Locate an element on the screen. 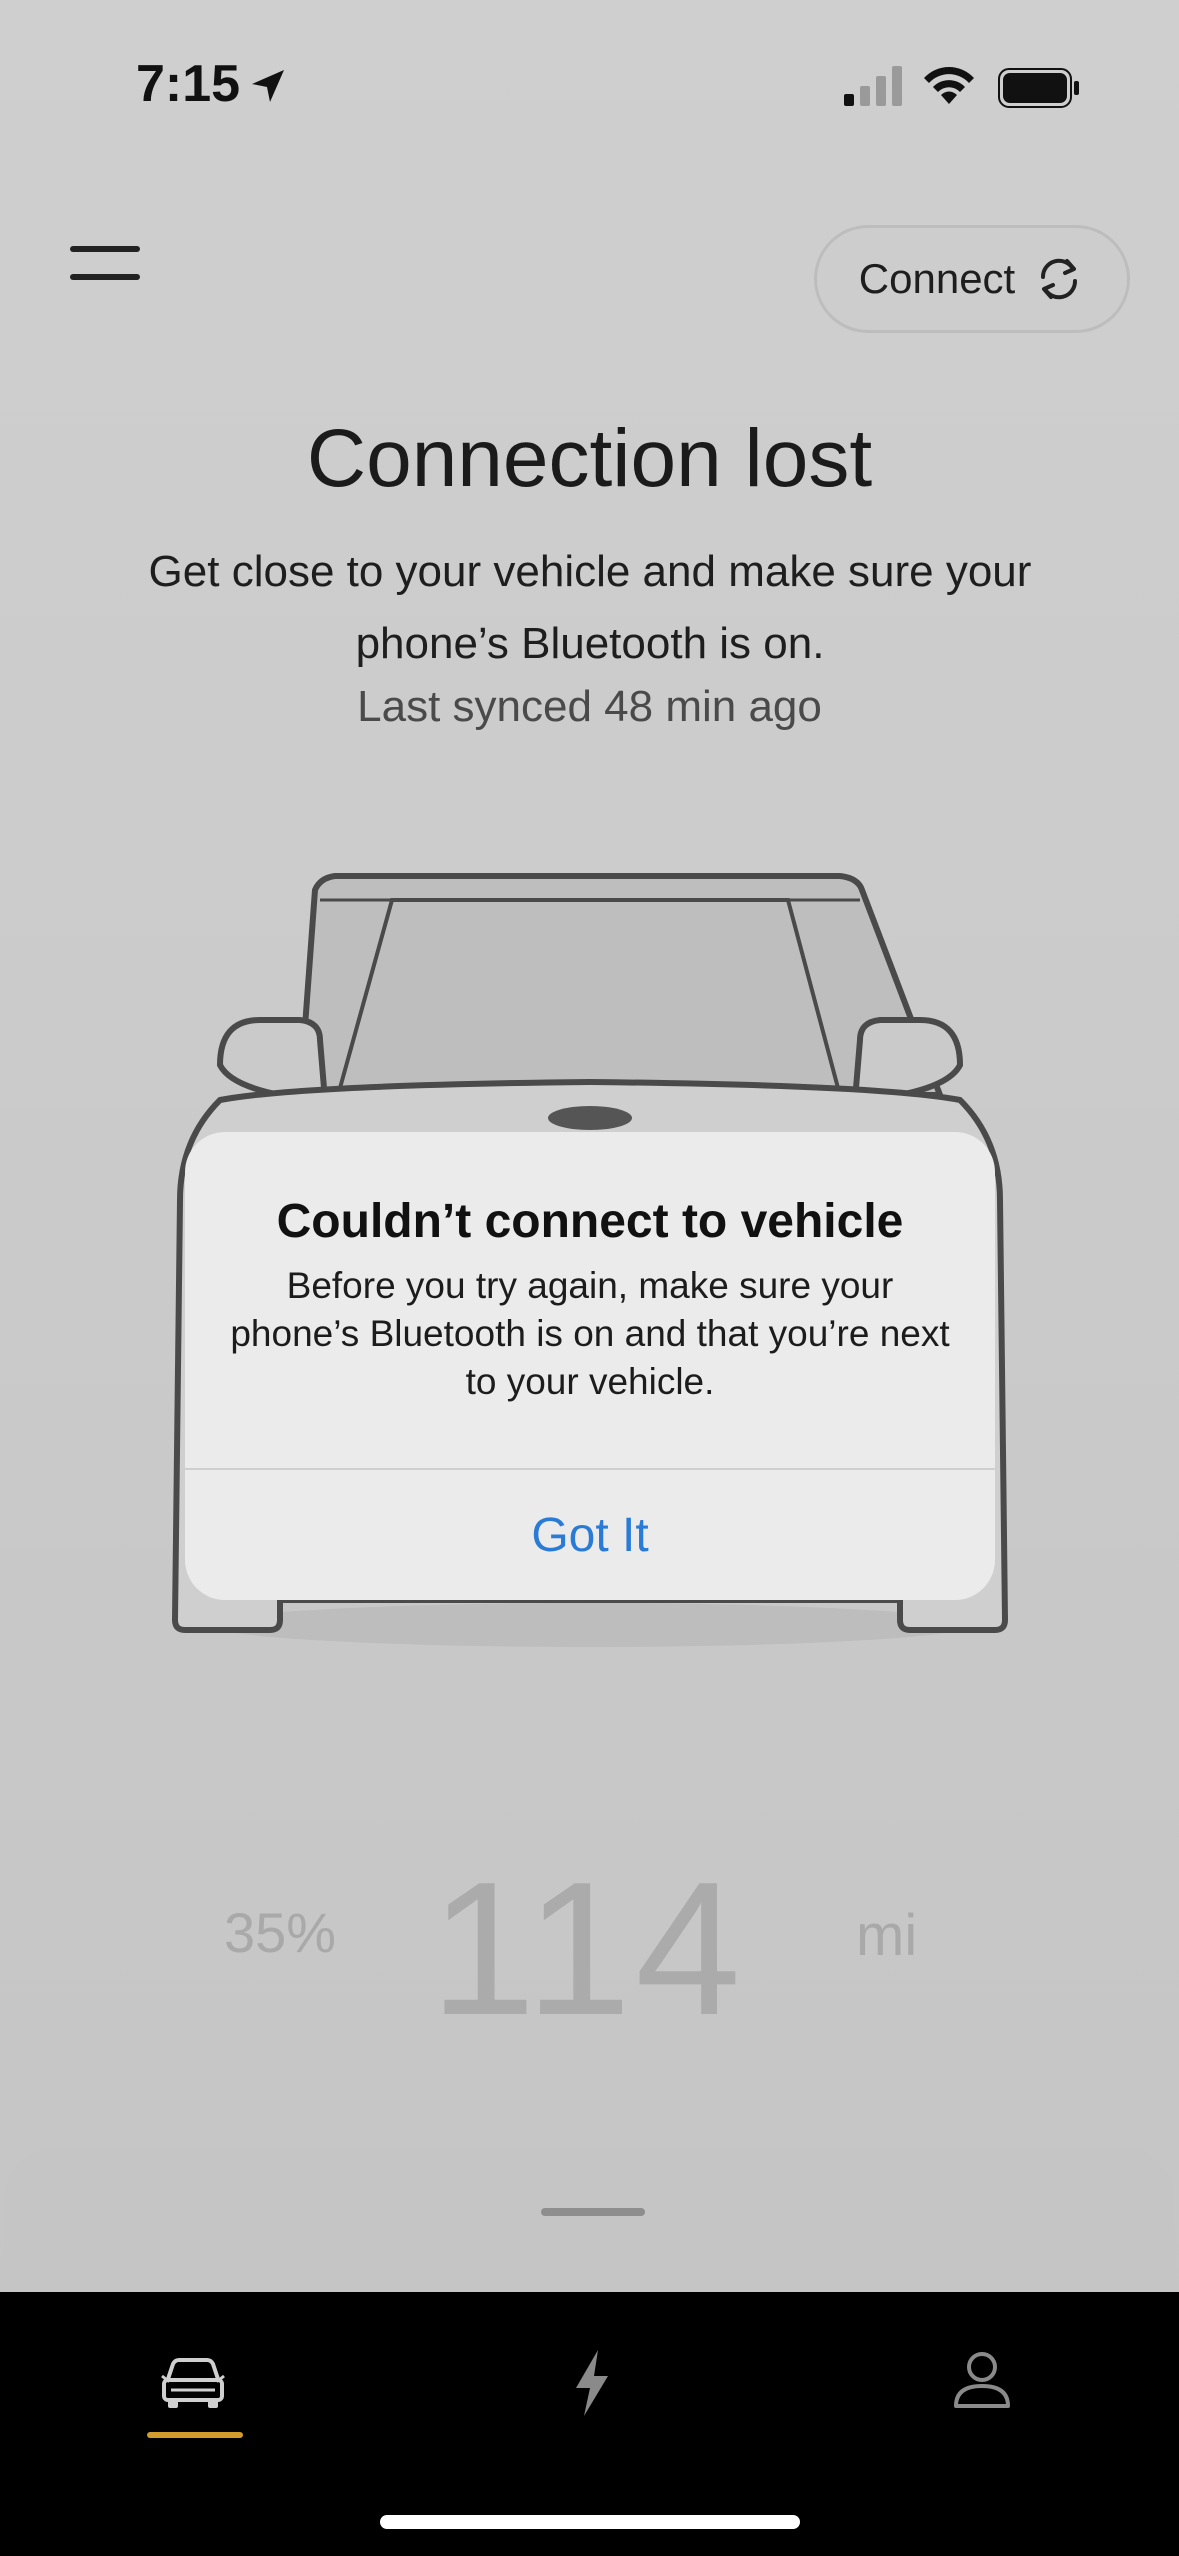 The width and height of the screenshot is (1179, 2556). range-value: 114 is located at coordinates (587, 1949).